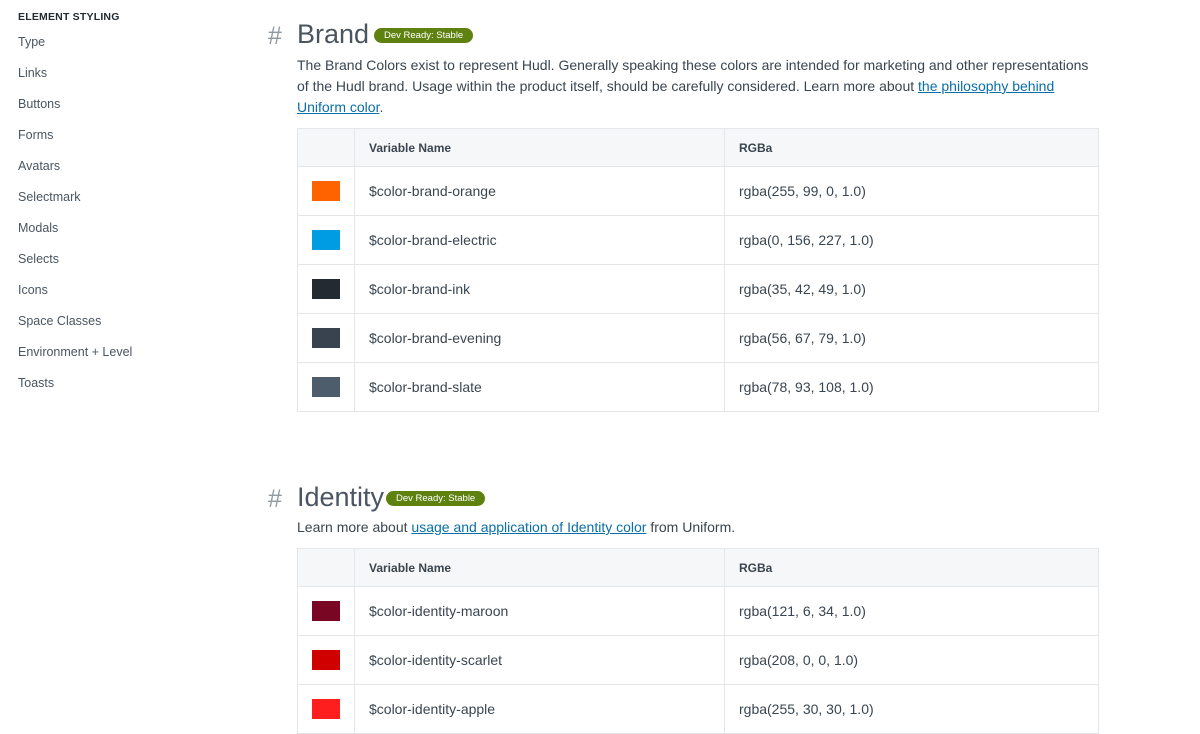  I want to click on brand-title: Brand, so click(333, 34).